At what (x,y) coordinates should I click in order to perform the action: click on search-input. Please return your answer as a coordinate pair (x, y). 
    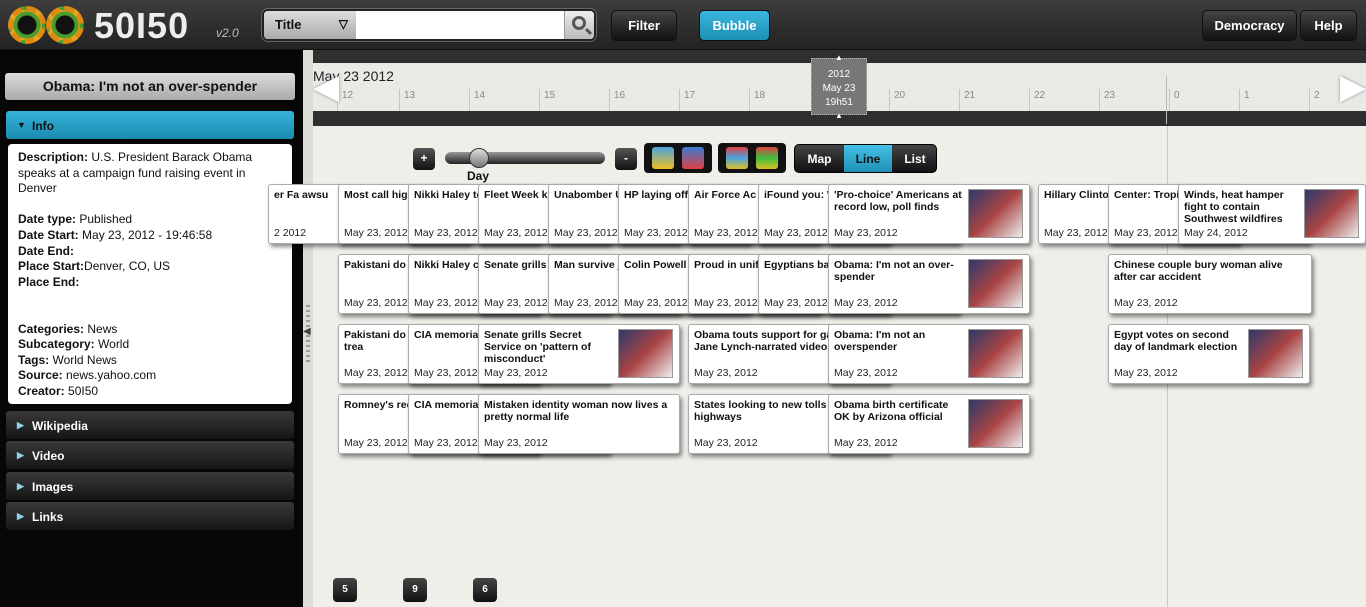
    Looking at the image, I should click on (461, 25).